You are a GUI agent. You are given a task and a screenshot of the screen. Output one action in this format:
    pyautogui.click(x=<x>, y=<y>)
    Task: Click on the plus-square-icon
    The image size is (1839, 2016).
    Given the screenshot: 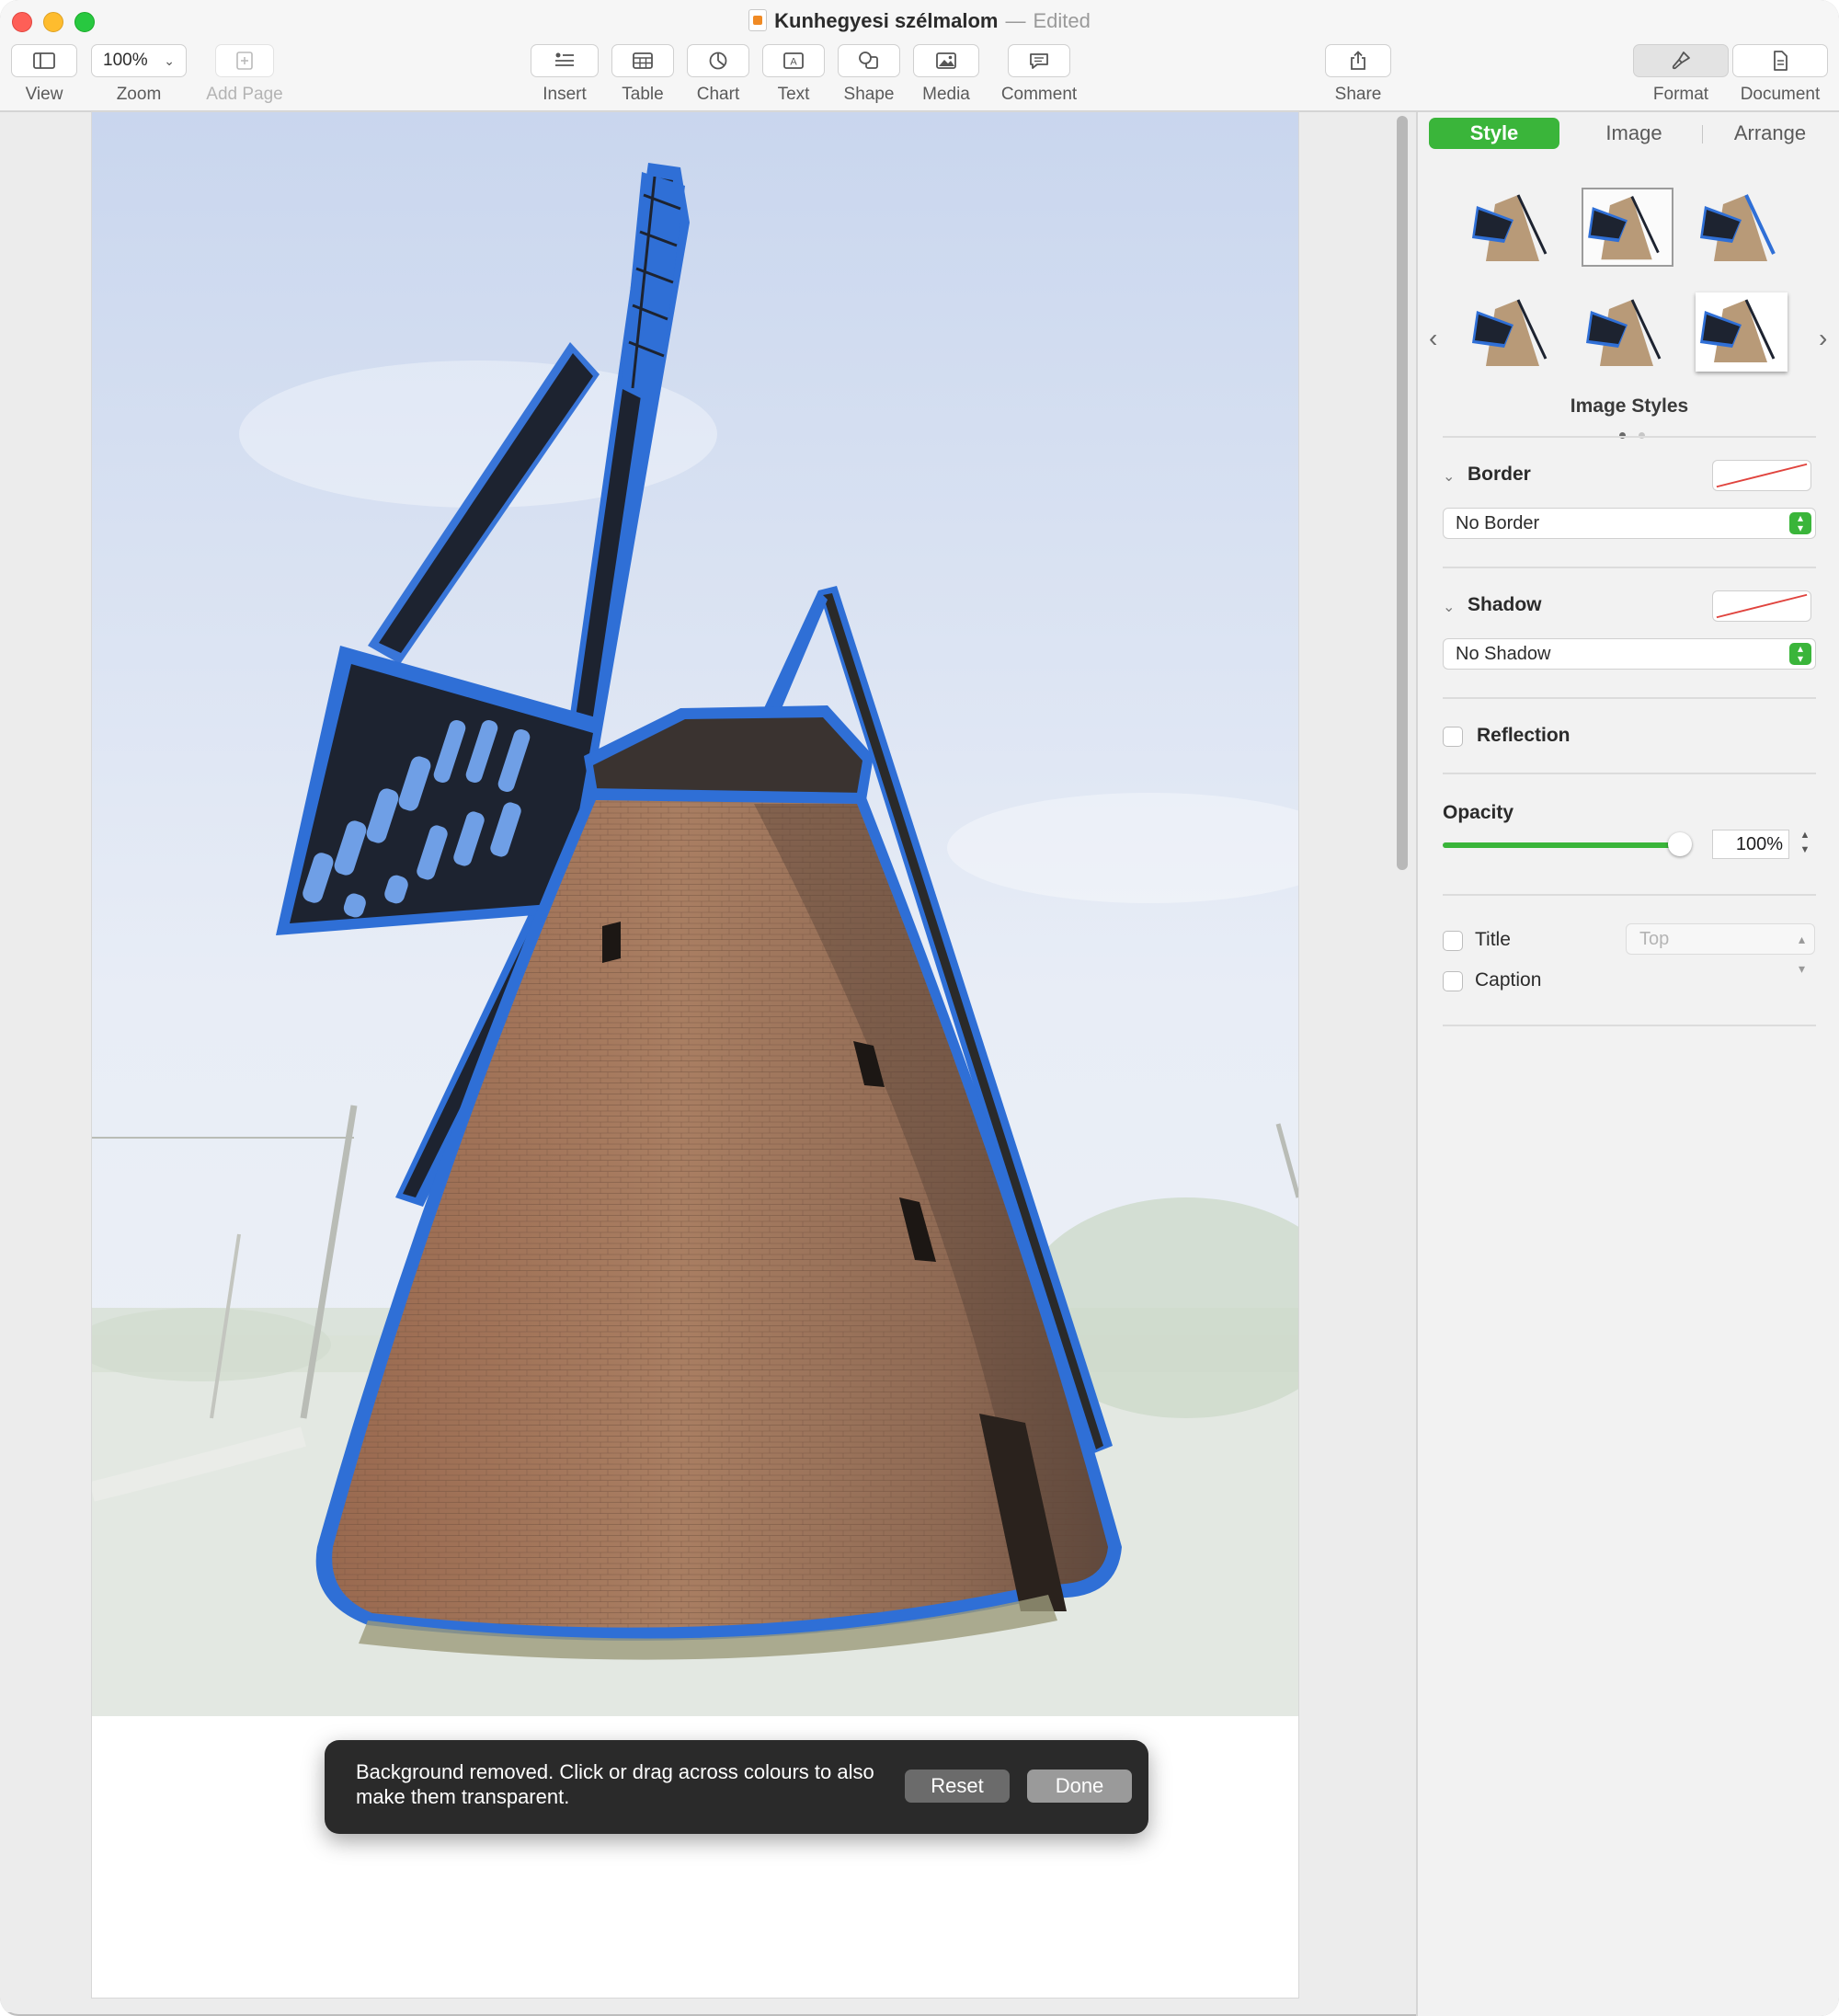 What is the action you would take?
    pyautogui.click(x=244, y=61)
    